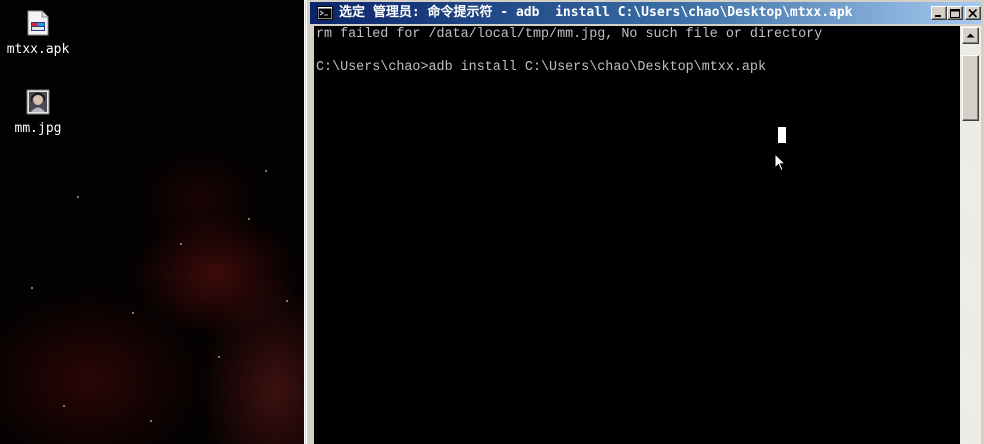  I want to click on desktop-icon-label: mtxx.apk, so click(38, 49).